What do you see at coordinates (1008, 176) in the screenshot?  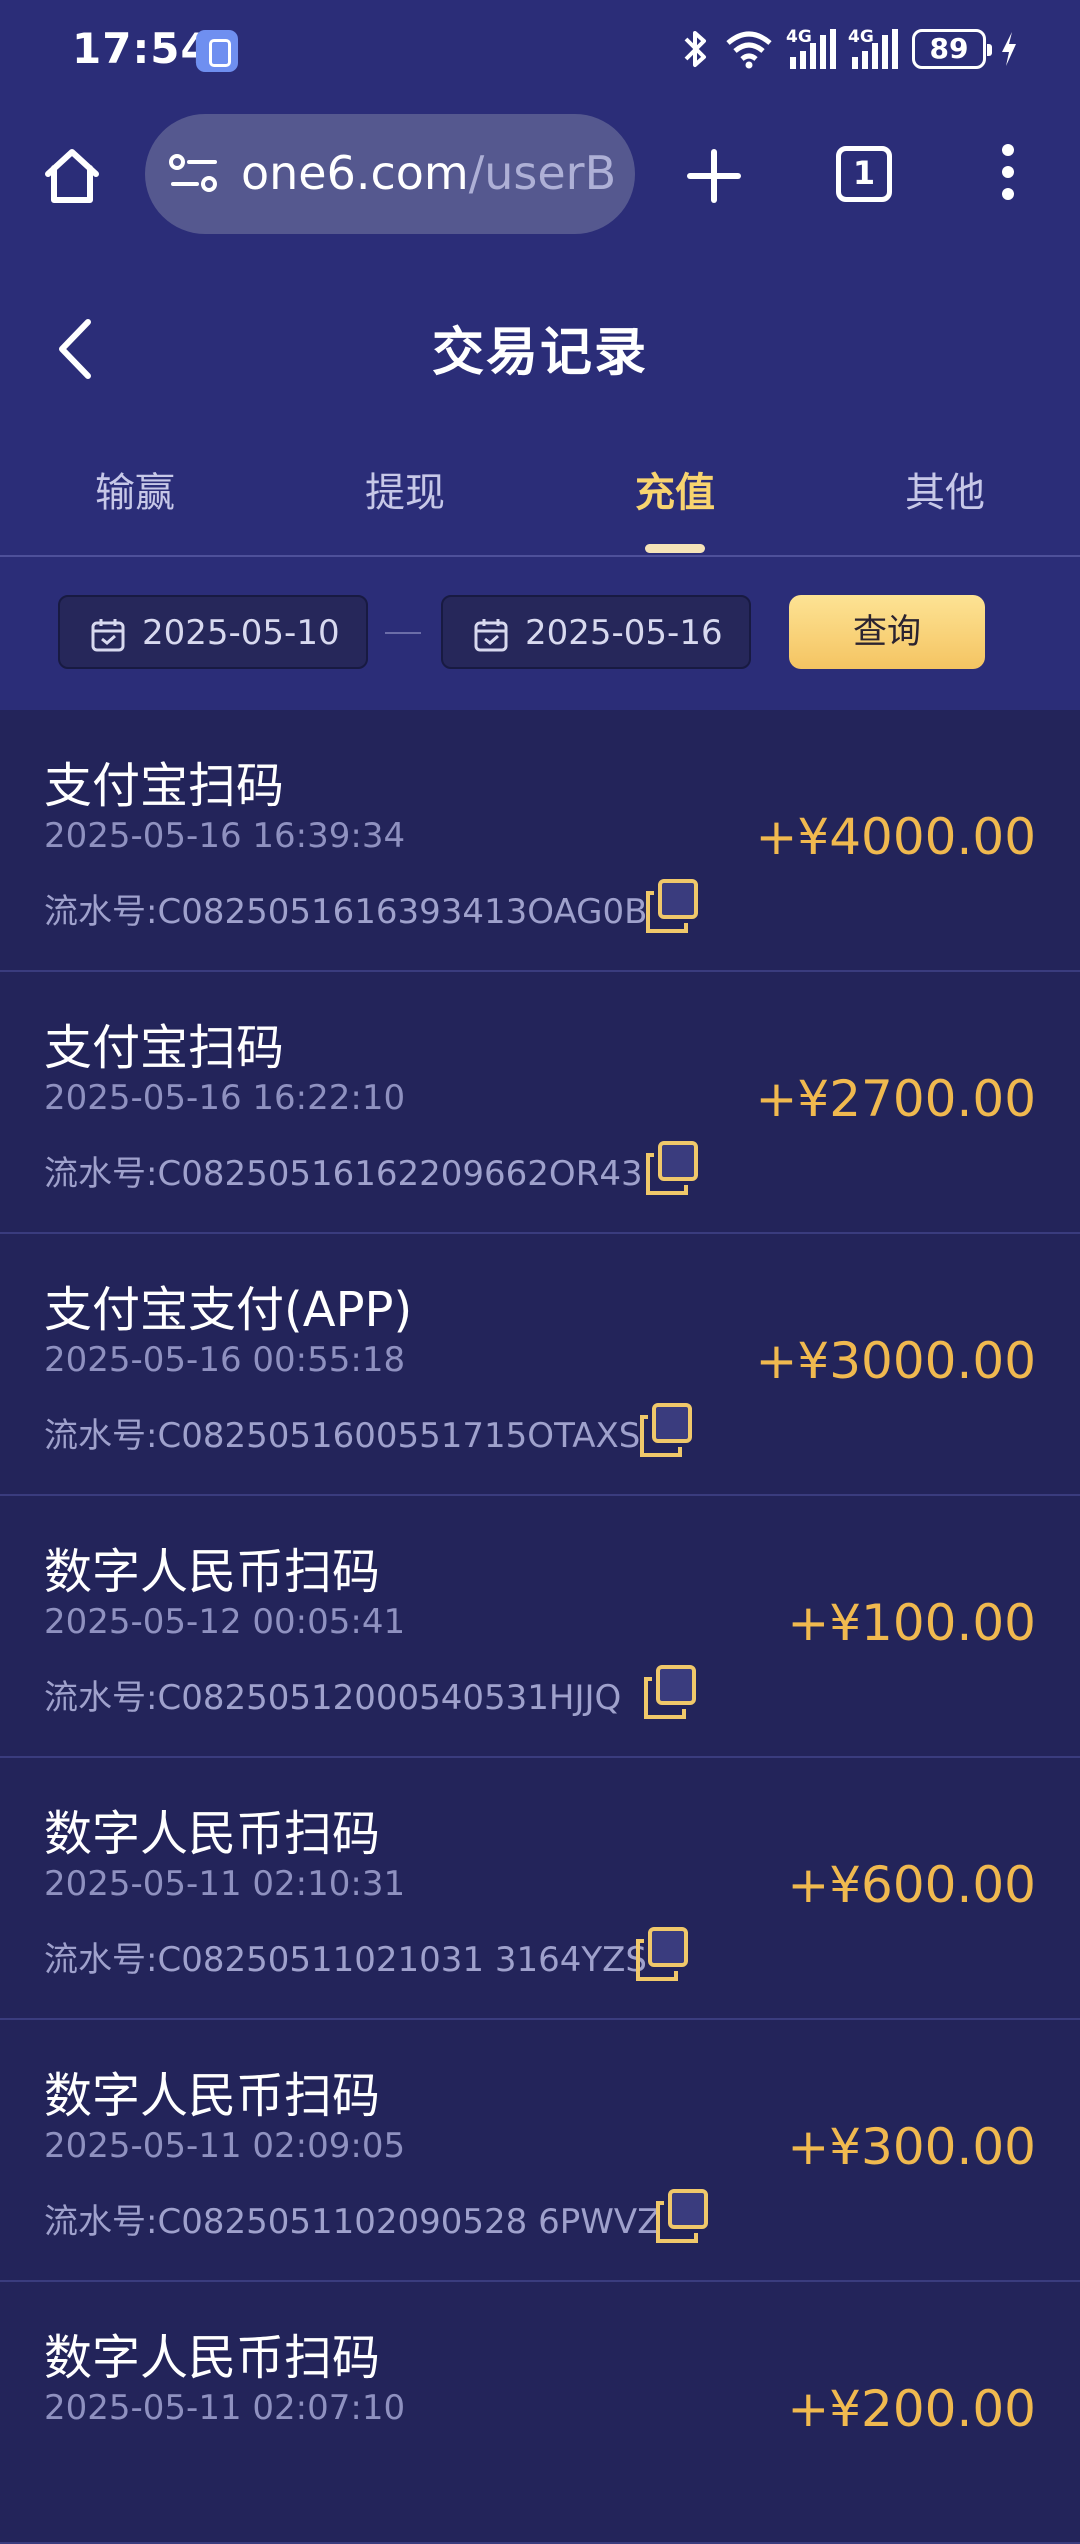 I see `more-menu-icon` at bounding box center [1008, 176].